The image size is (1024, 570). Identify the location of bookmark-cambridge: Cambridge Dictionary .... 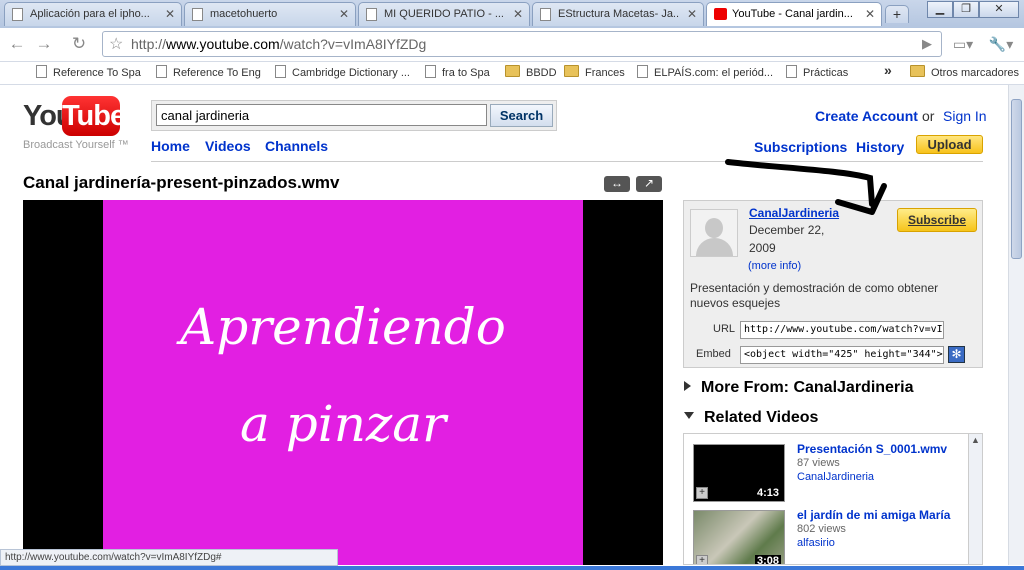
(342, 72).